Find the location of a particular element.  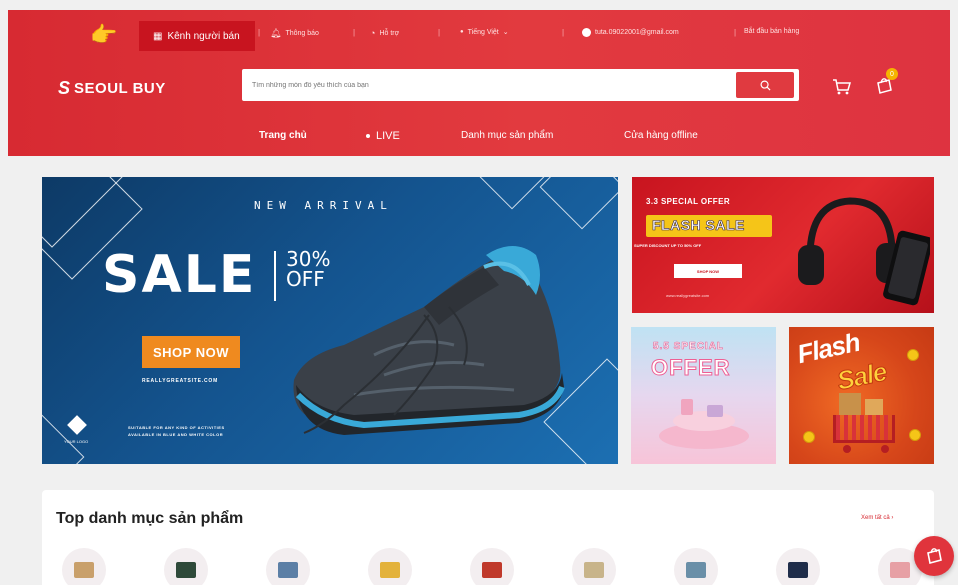

chat-floating-button is located at coordinates (934, 556).